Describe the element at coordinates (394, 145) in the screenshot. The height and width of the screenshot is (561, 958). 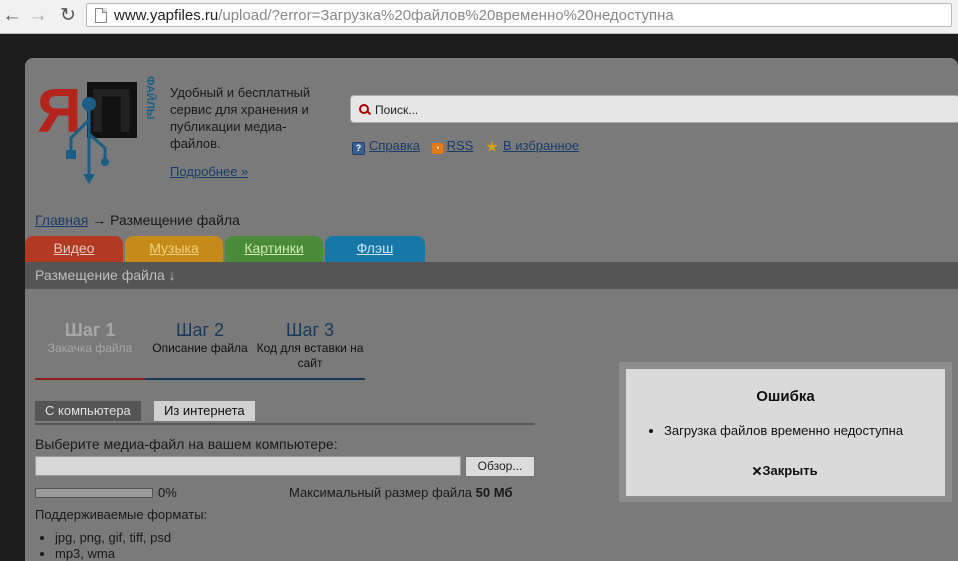
I see `help-link: Справка` at that location.